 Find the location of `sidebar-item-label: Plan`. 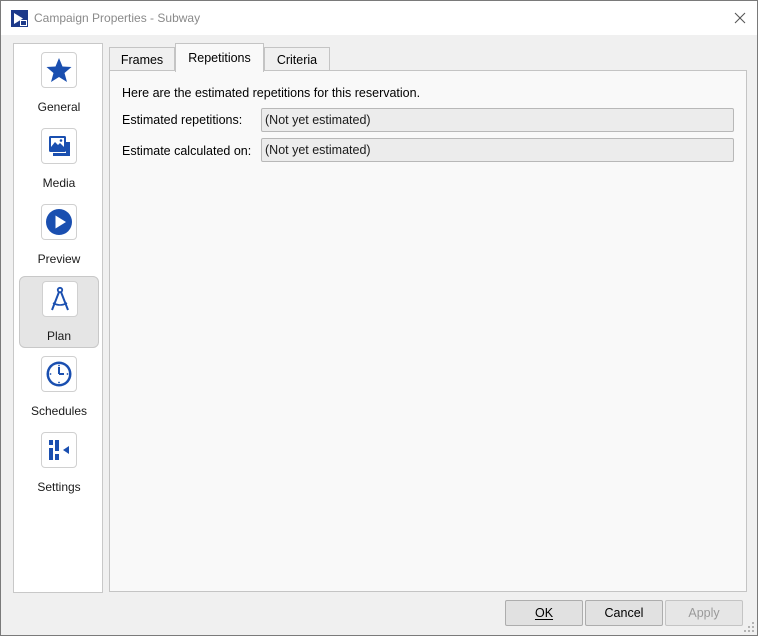

sidebar-item-label: Plan is located at coordinates (59, 336).